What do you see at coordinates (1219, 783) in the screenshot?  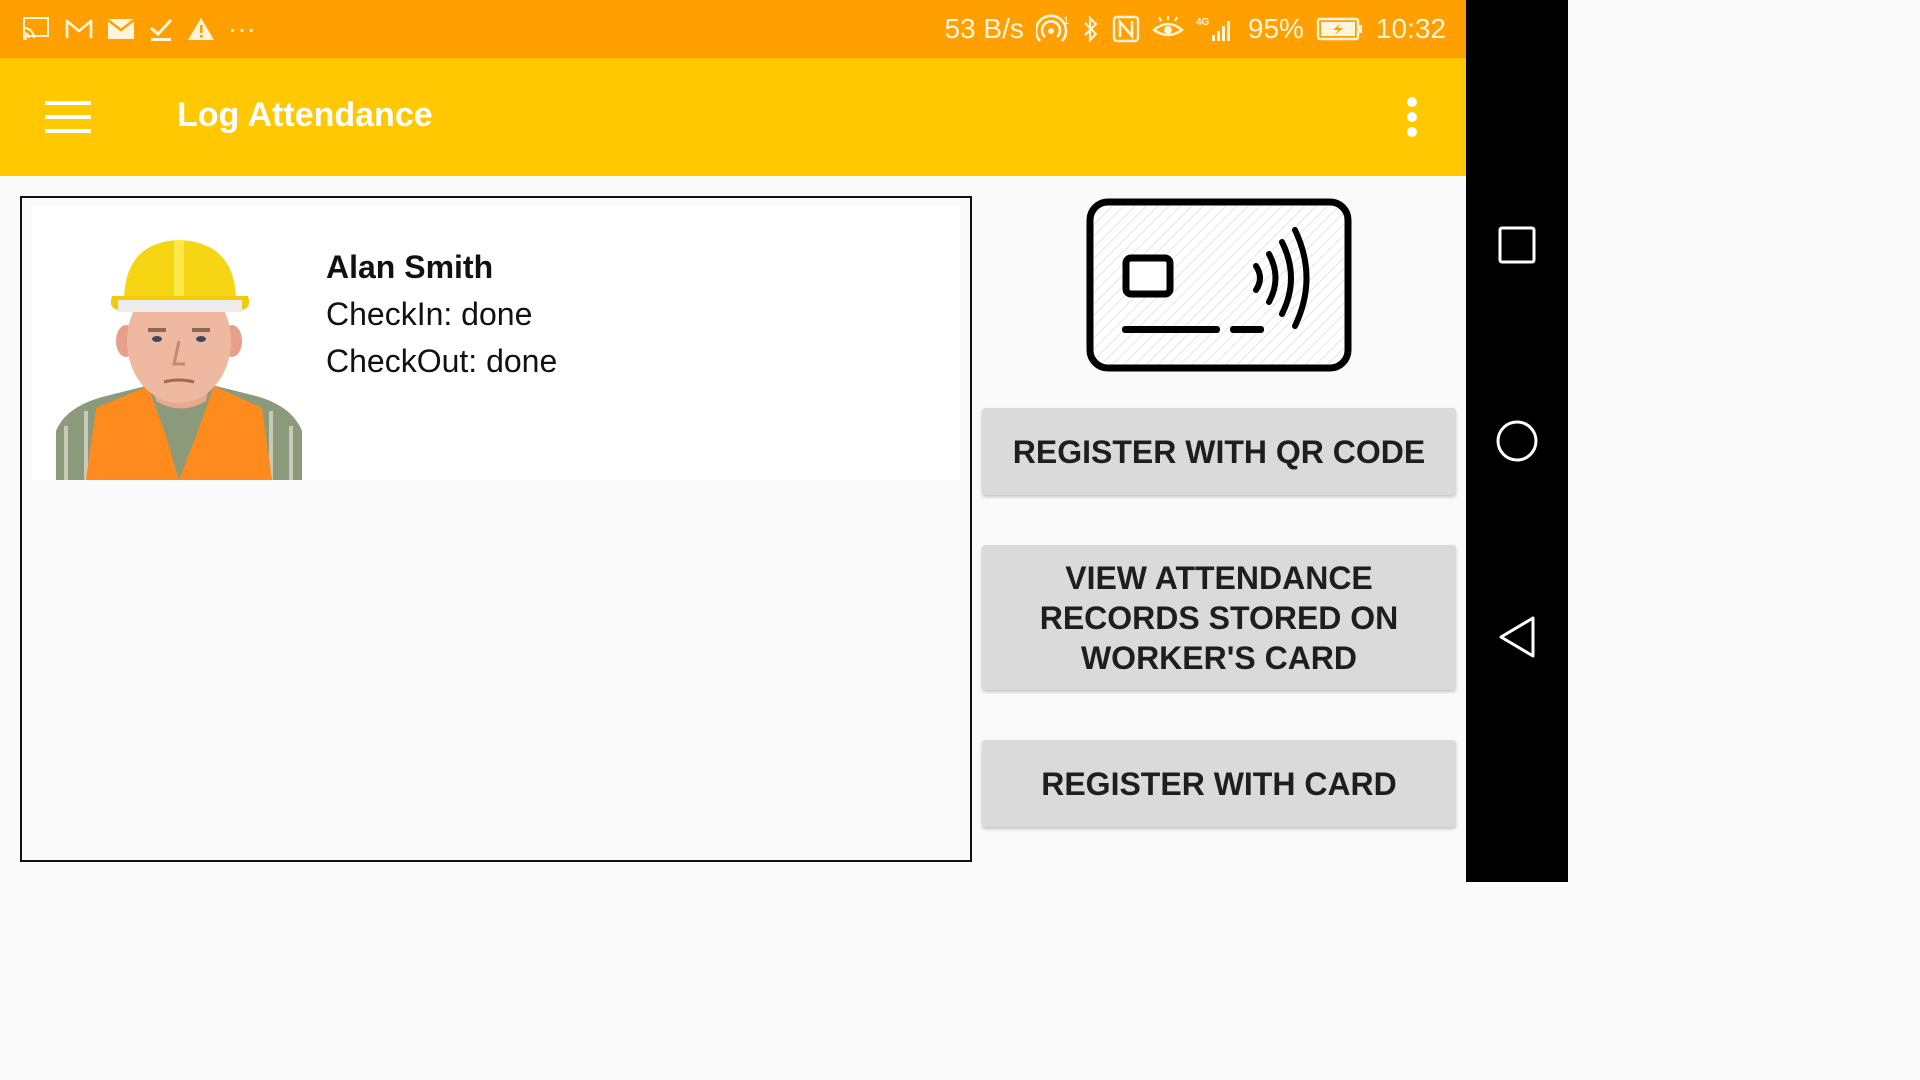 I see `register-card-button: REGISTER WITH CARD` at bounding box center [1219, 783].